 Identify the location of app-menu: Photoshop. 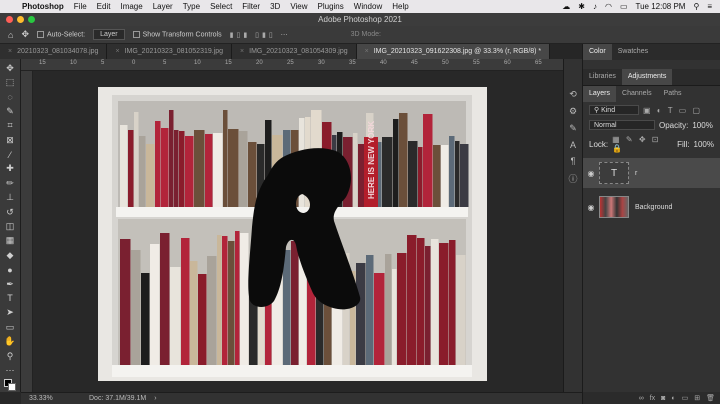
(43, 6).